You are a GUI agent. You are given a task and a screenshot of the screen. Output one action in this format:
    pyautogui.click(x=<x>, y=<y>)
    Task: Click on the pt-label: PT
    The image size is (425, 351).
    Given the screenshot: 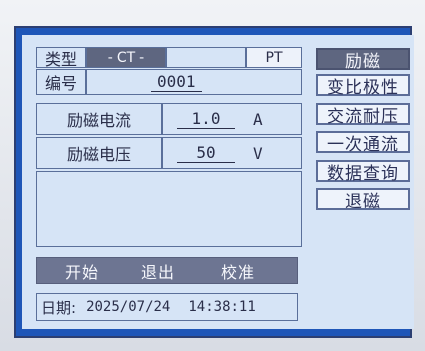 What is the action you would take?
    pyautogui.click(x=274, y=57)
    